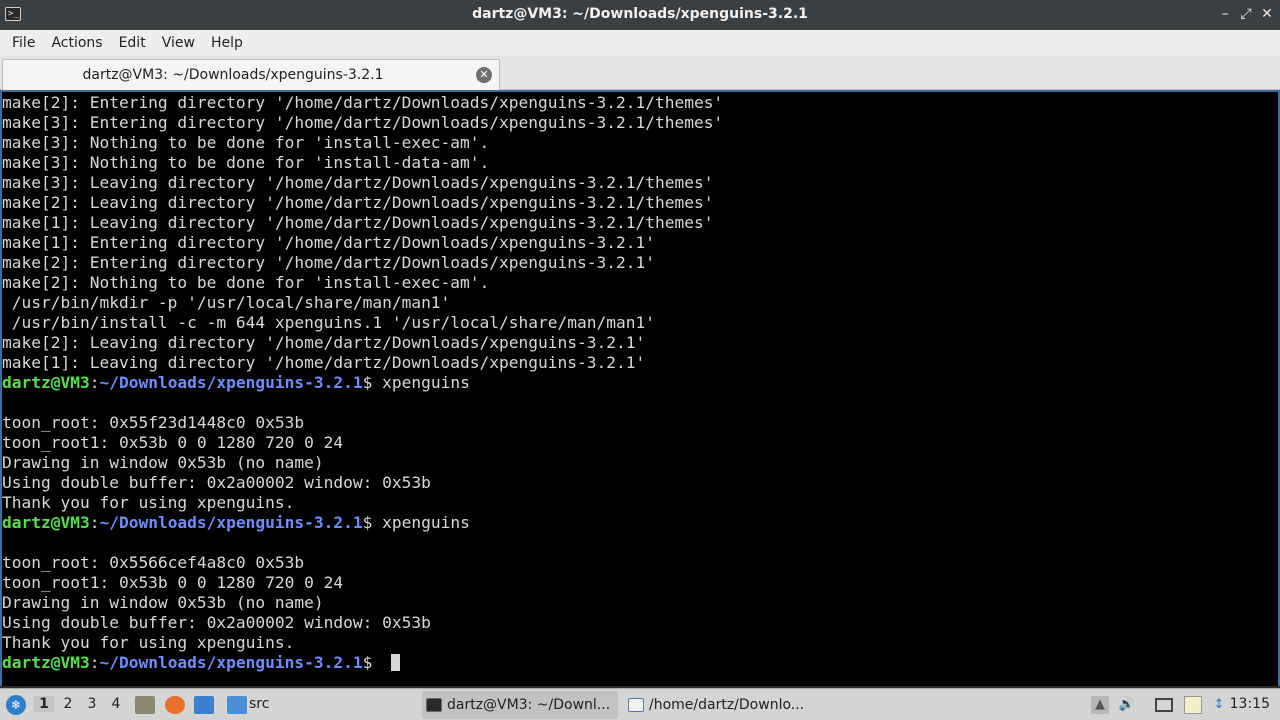  What do you see at coordinates (1250, 704) in the screenshot?
I see `clock: 13:15` at bounding box center [1250, 704].